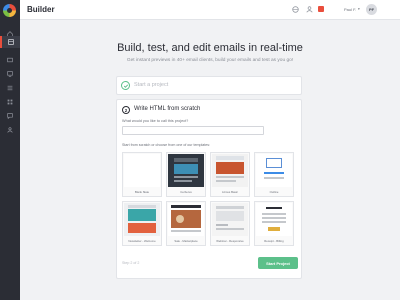 This screenshot has width=400, height=300. What do you see at coordinates (295, 9) in the screenshot?
I see `globe-icon` at bounding box center [295, 9].